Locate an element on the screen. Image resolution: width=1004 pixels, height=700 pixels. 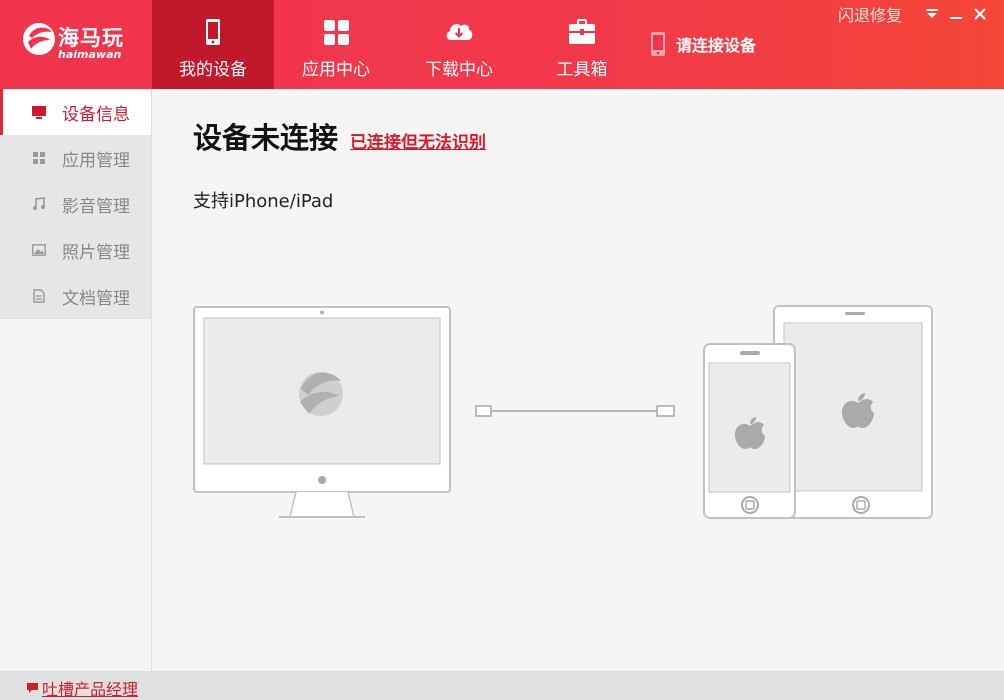
sidebar-item-media-manage: 影音管理 is located at coordinates (75, 204).